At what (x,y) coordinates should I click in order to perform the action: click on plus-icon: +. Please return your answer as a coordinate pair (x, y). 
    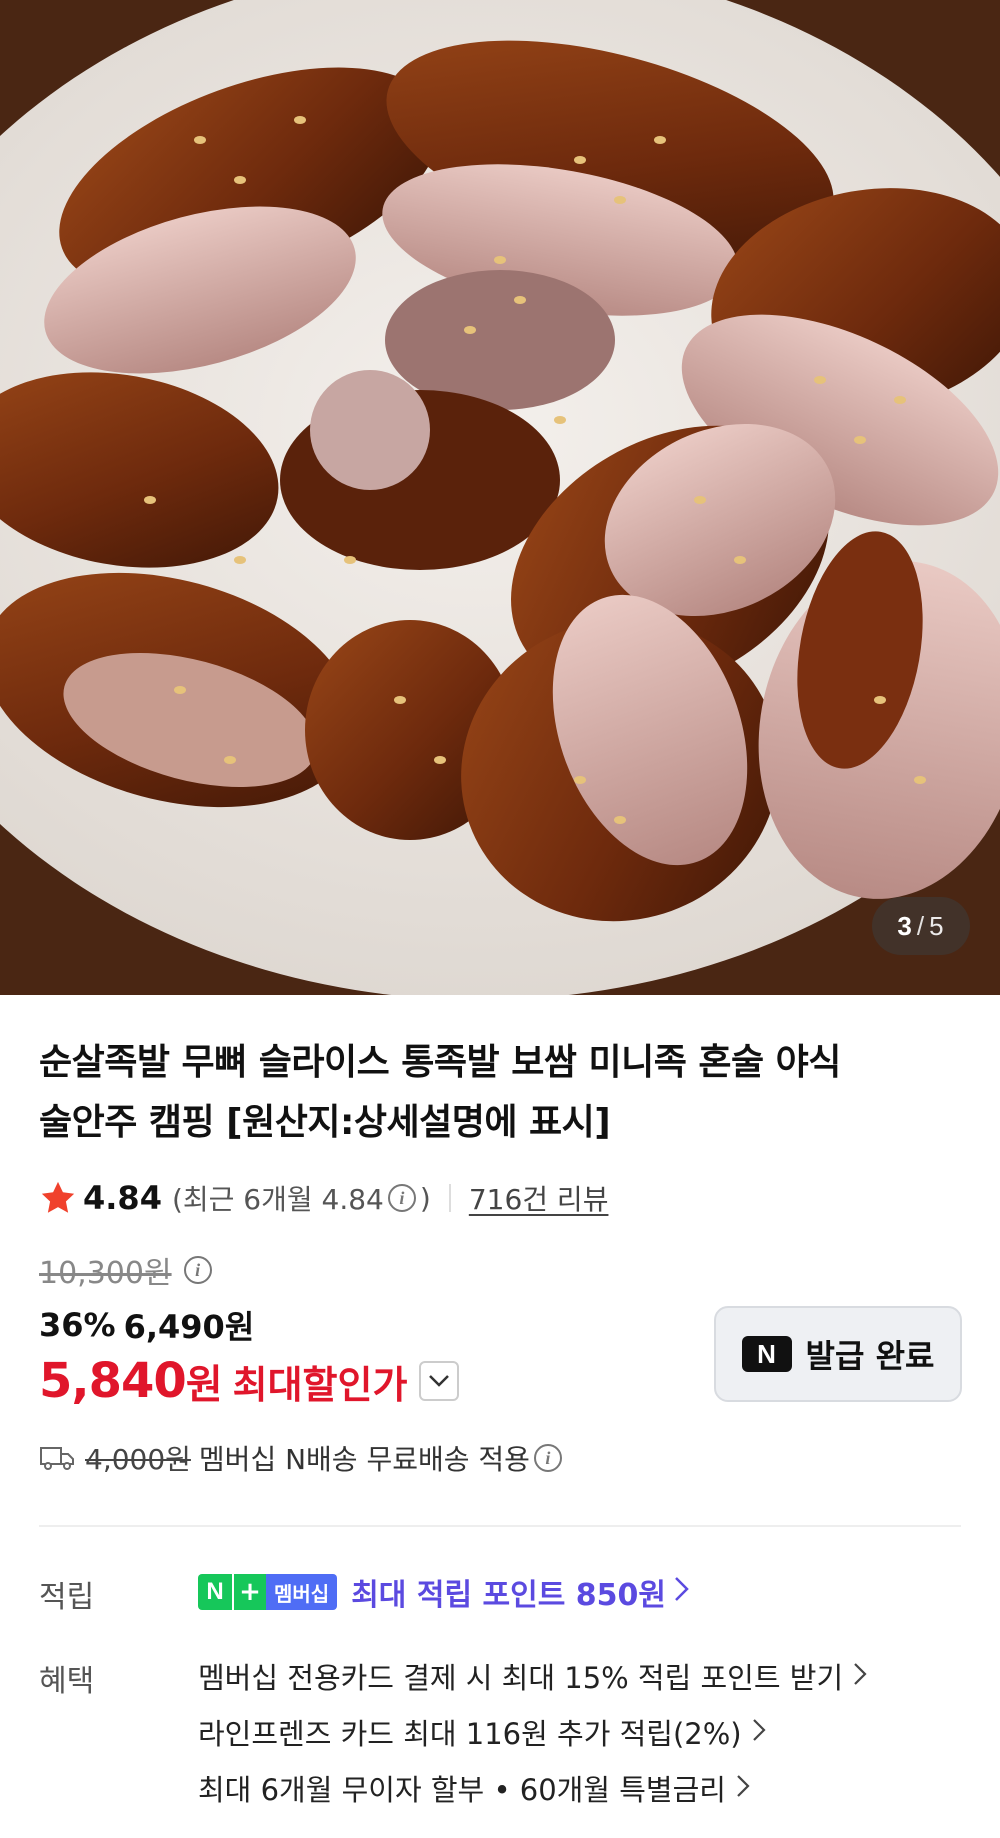
    Looking at the image, I should click on (249, 1592).